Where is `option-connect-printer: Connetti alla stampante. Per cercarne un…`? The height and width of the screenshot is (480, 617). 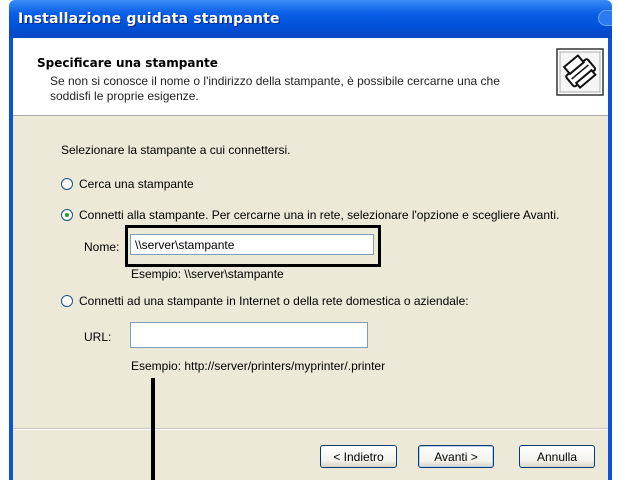
option-connect-printer: Connetti alla stampante. Per cercarne un… is located at coordinates (310, 215).